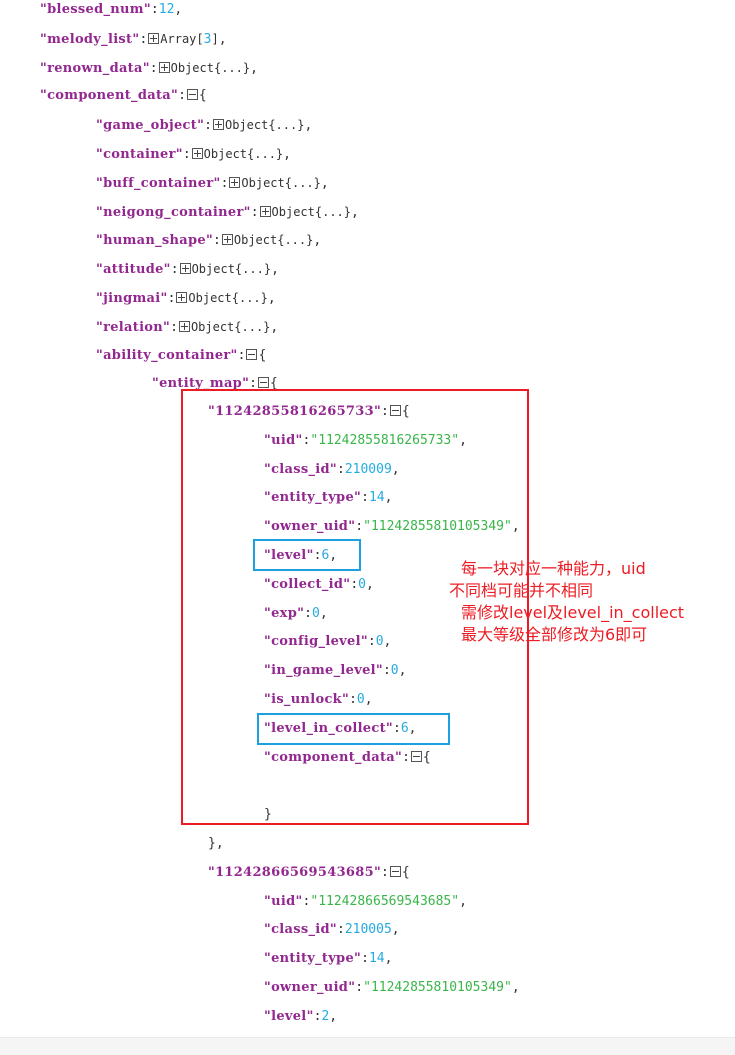  I want to click on json-key: game_object, so click(150, 126).